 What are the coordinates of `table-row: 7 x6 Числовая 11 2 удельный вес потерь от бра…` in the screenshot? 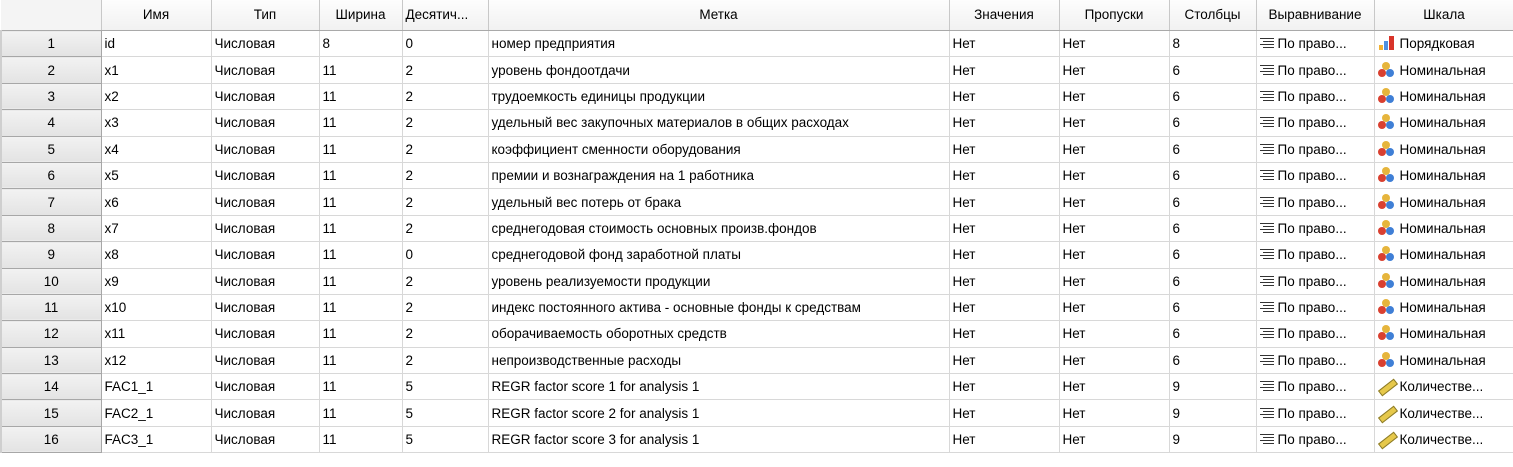 It's located at (756, 202).